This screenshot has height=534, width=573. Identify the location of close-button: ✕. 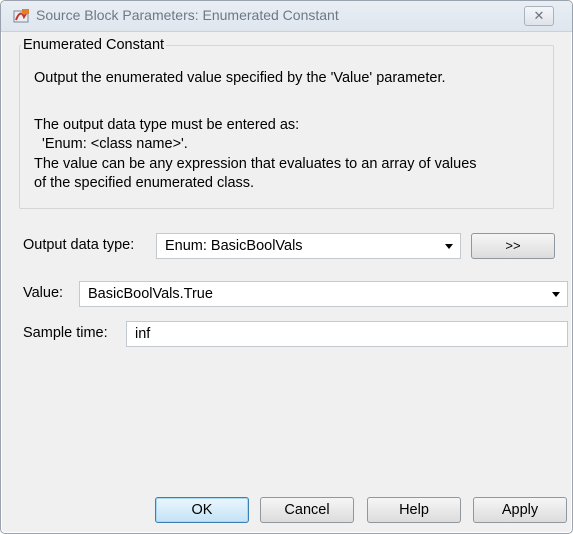
(539, 16).